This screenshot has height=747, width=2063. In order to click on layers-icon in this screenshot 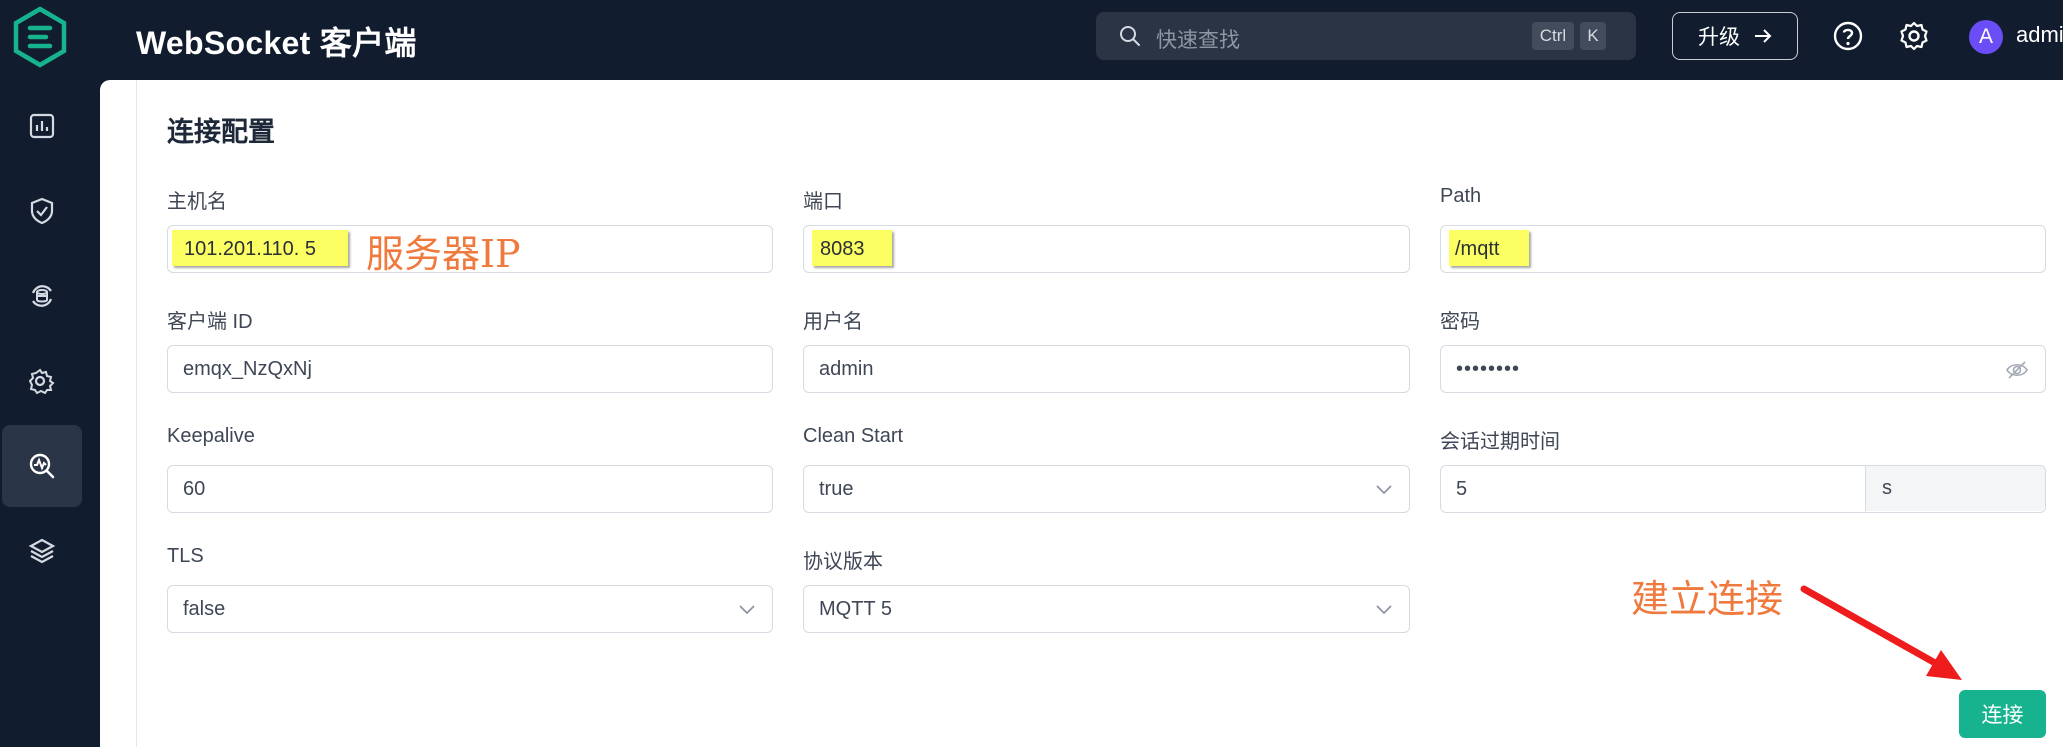, I will do `click(42, 551)`.